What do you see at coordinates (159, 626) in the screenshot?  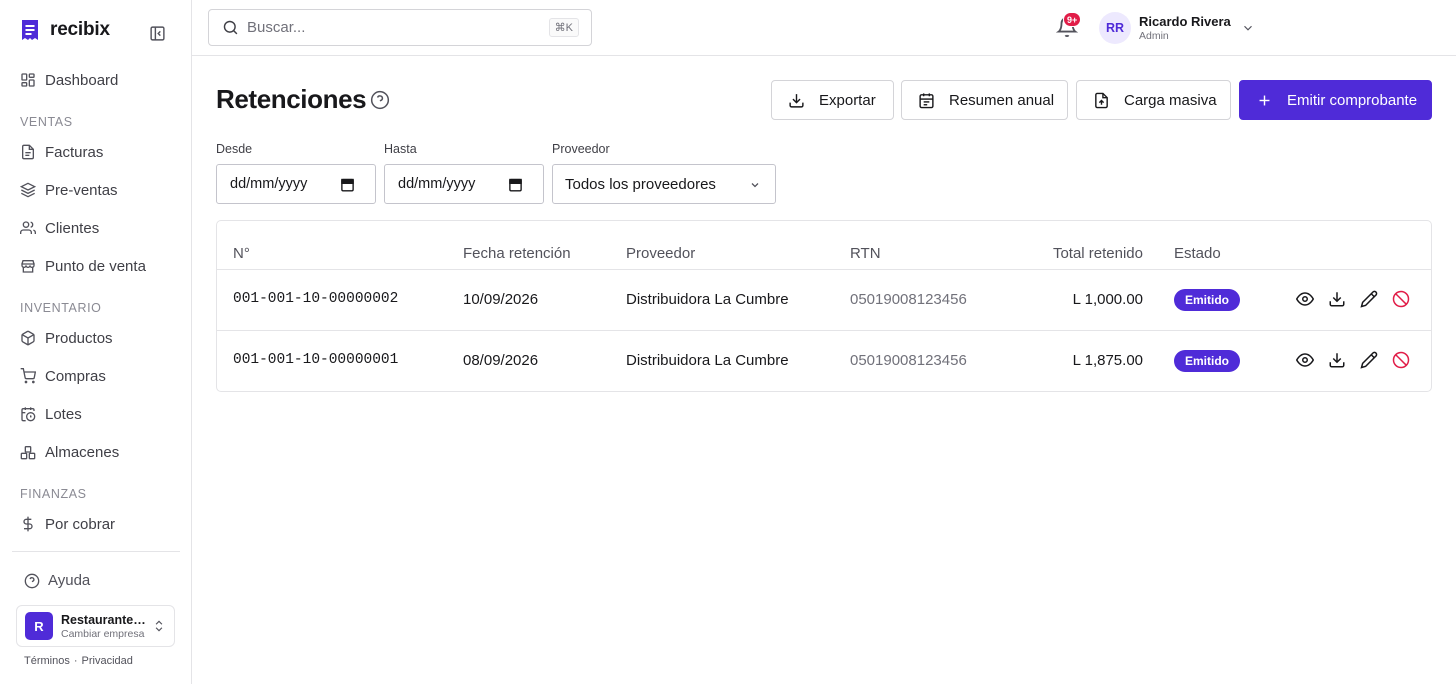 I see `chevrons-updown-icon` at bounding box center [159, 626].